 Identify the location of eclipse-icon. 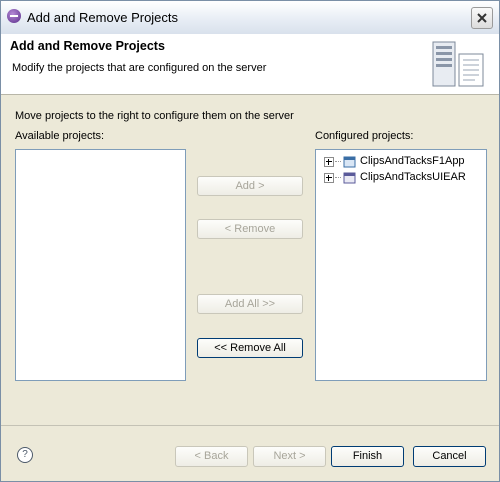
(14, 16).